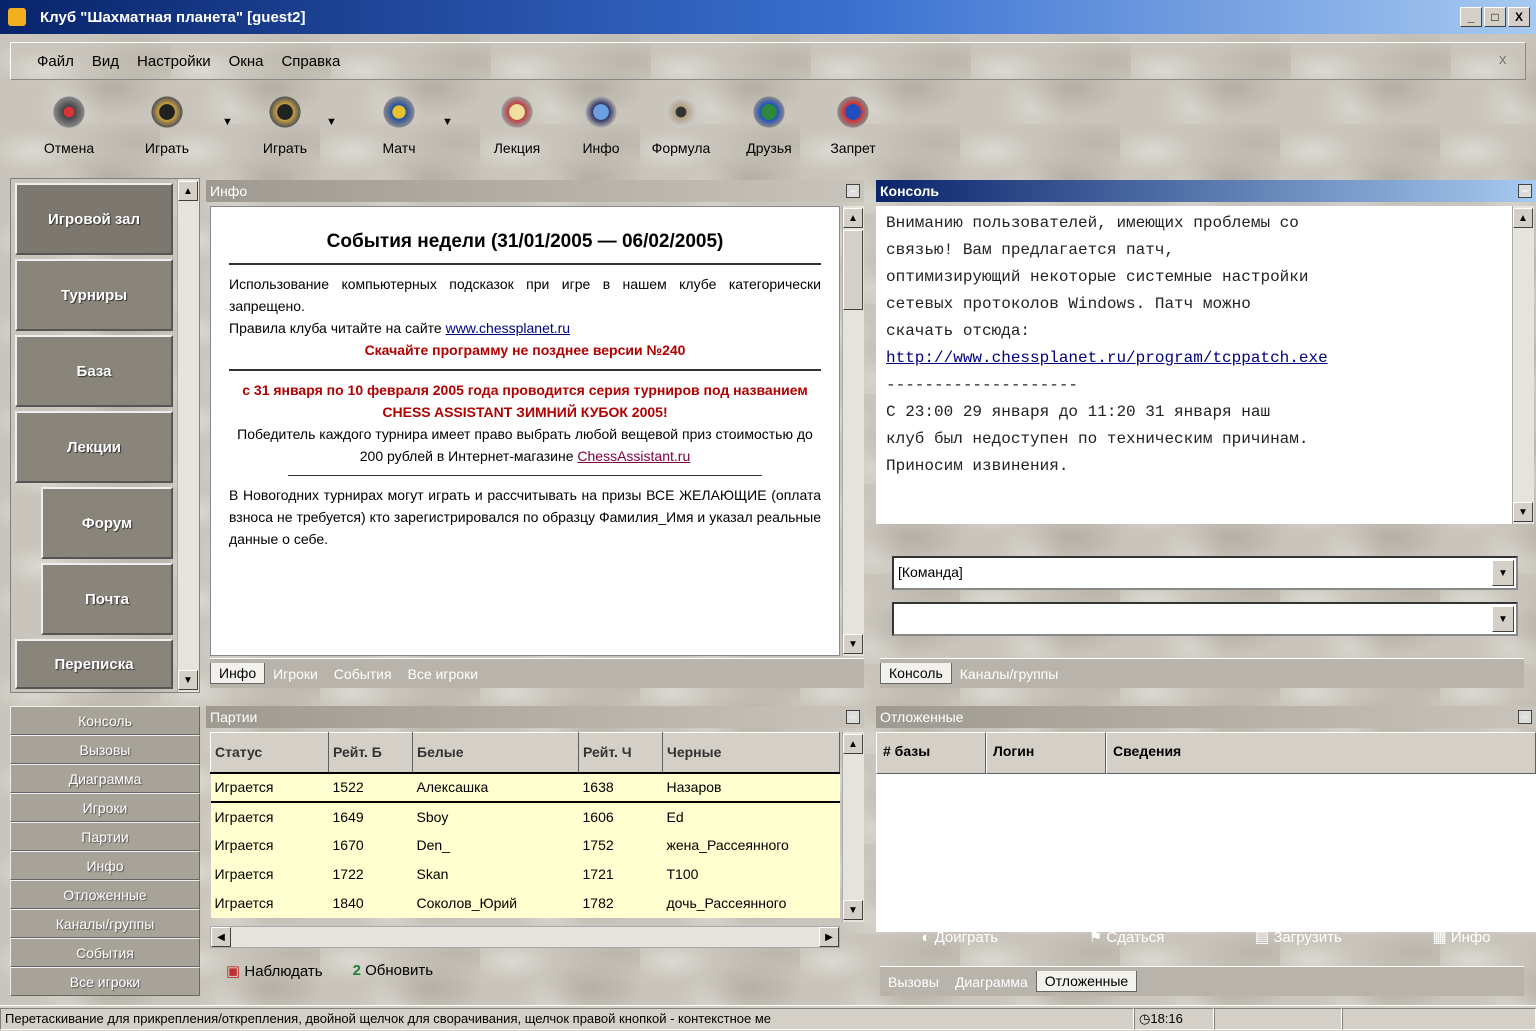 The image size is (1536, 1031). Describe the element at coordinates (269, 752) in the screenshot. I see `col-status: Статус` at that location.